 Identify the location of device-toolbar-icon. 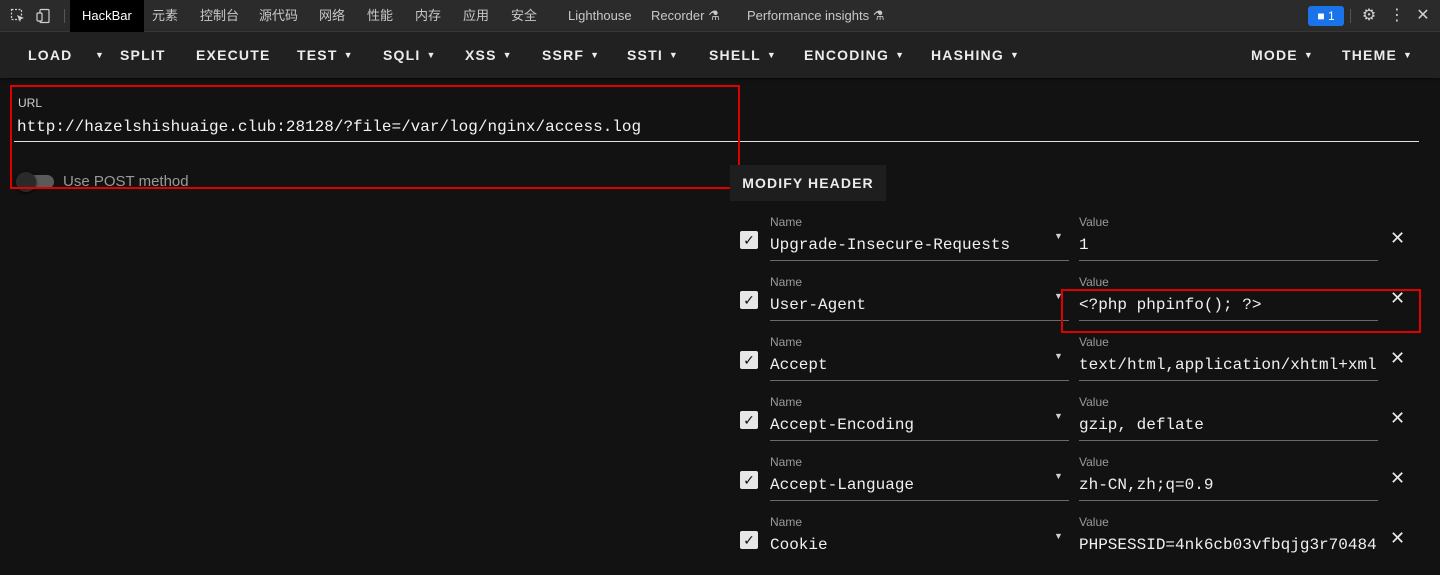
(44, 16).